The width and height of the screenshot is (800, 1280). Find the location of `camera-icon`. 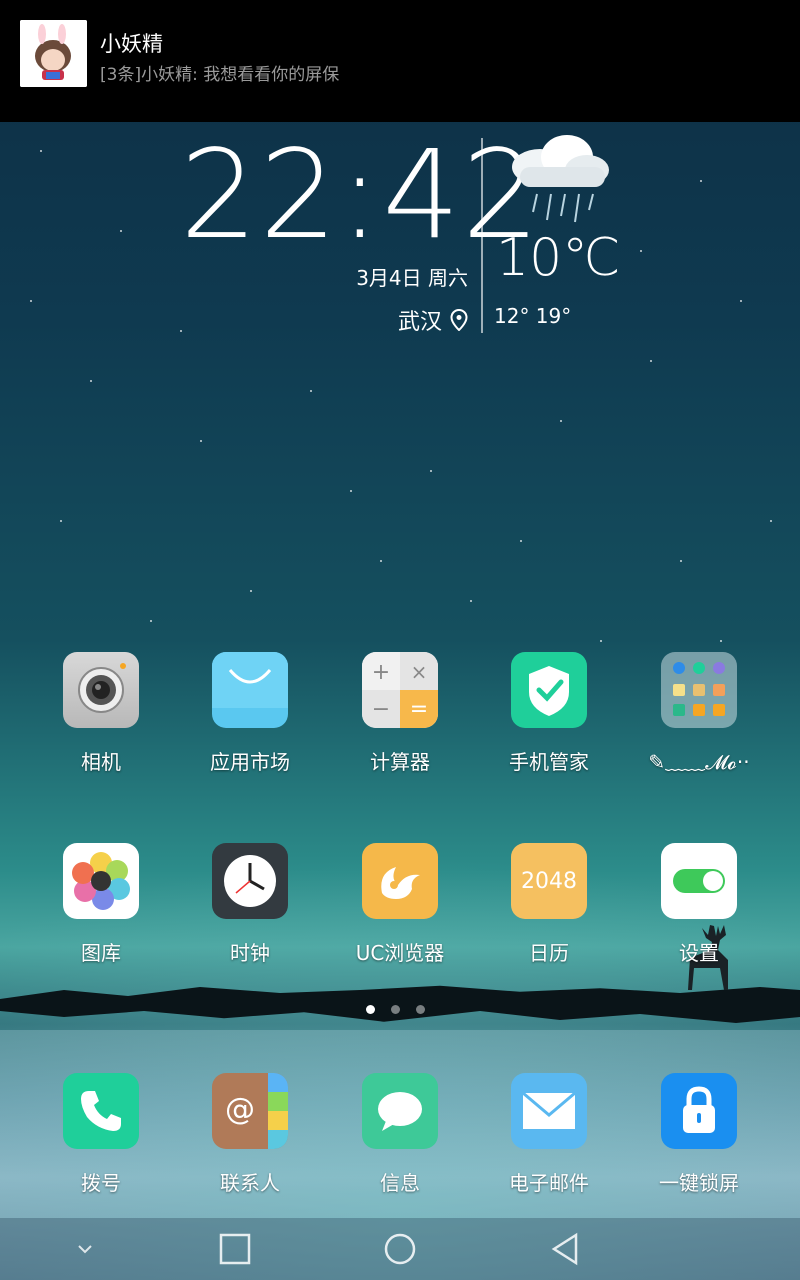

camera-icon is located at coordinates (101, 690).